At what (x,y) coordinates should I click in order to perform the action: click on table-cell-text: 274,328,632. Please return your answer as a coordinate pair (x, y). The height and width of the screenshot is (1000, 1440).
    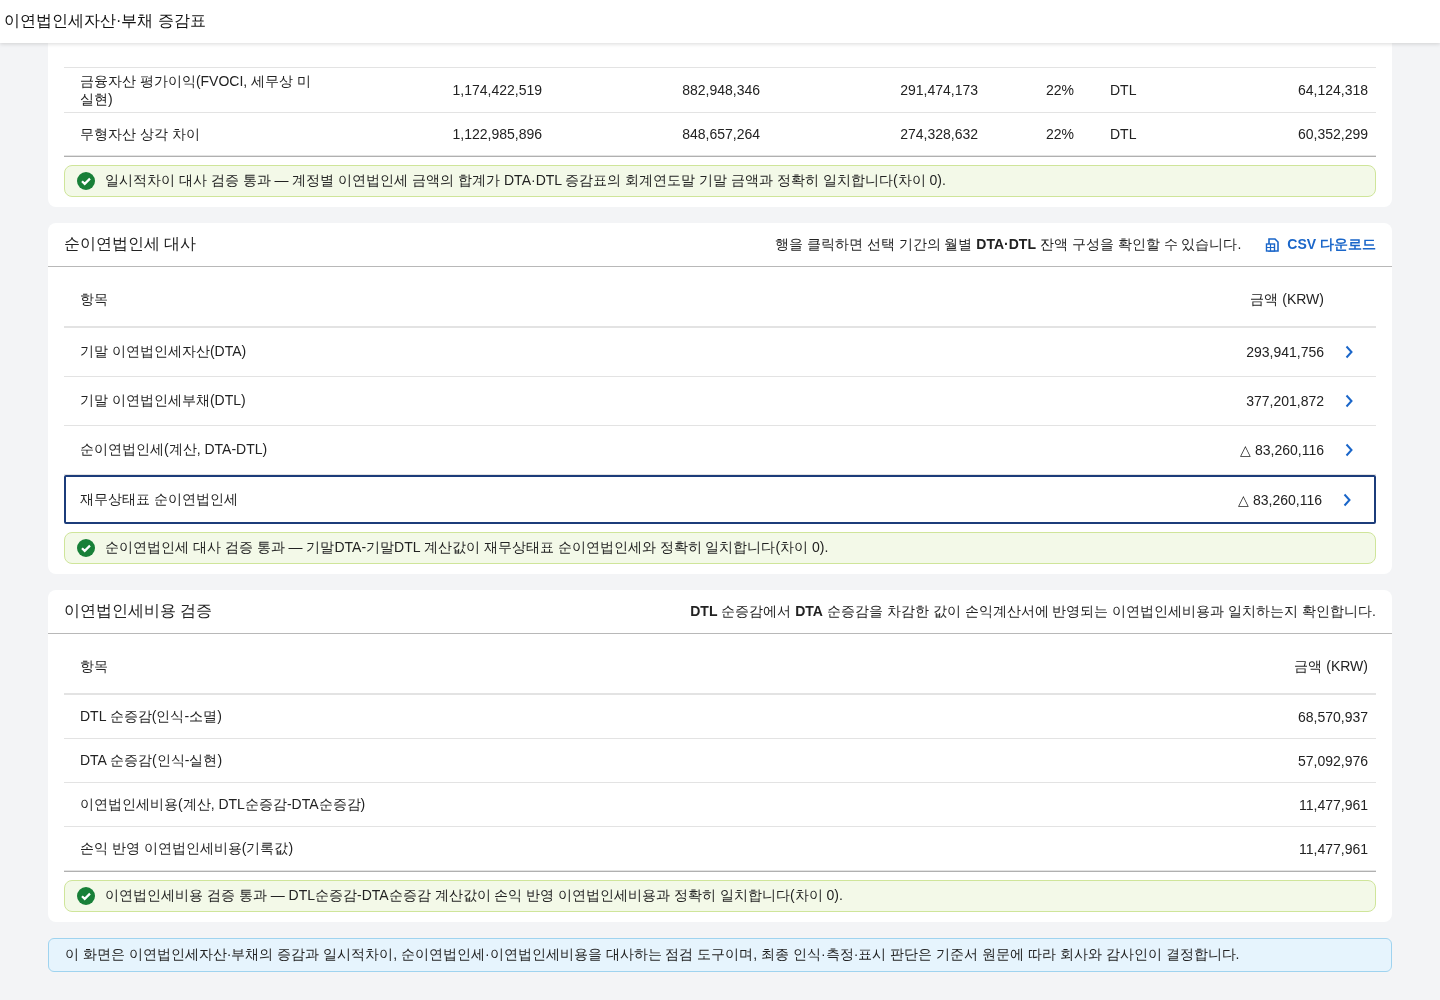
    Looking at the image, I should click on (938, 134).